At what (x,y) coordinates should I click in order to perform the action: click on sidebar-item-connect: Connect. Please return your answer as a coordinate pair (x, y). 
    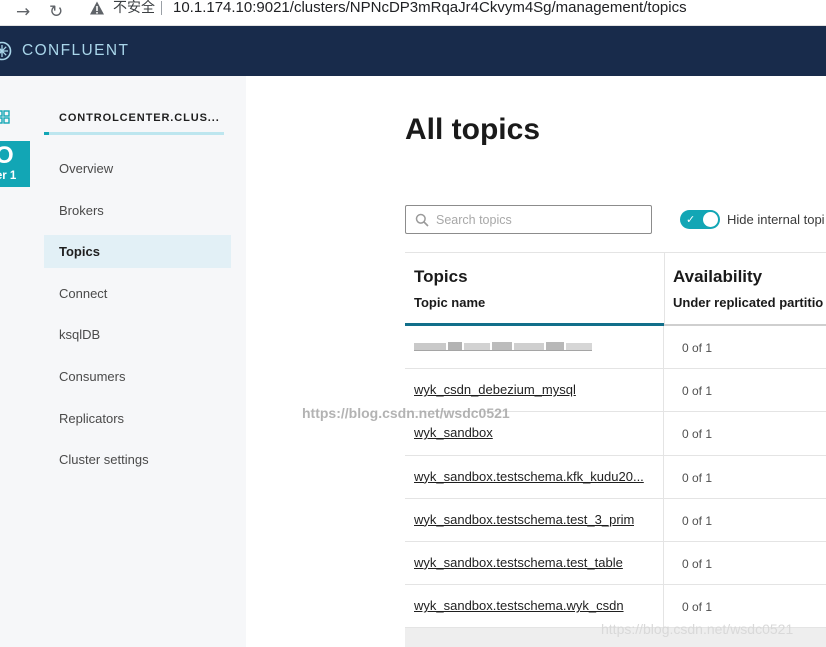
    Looking at the image, I should click on (137, 293).